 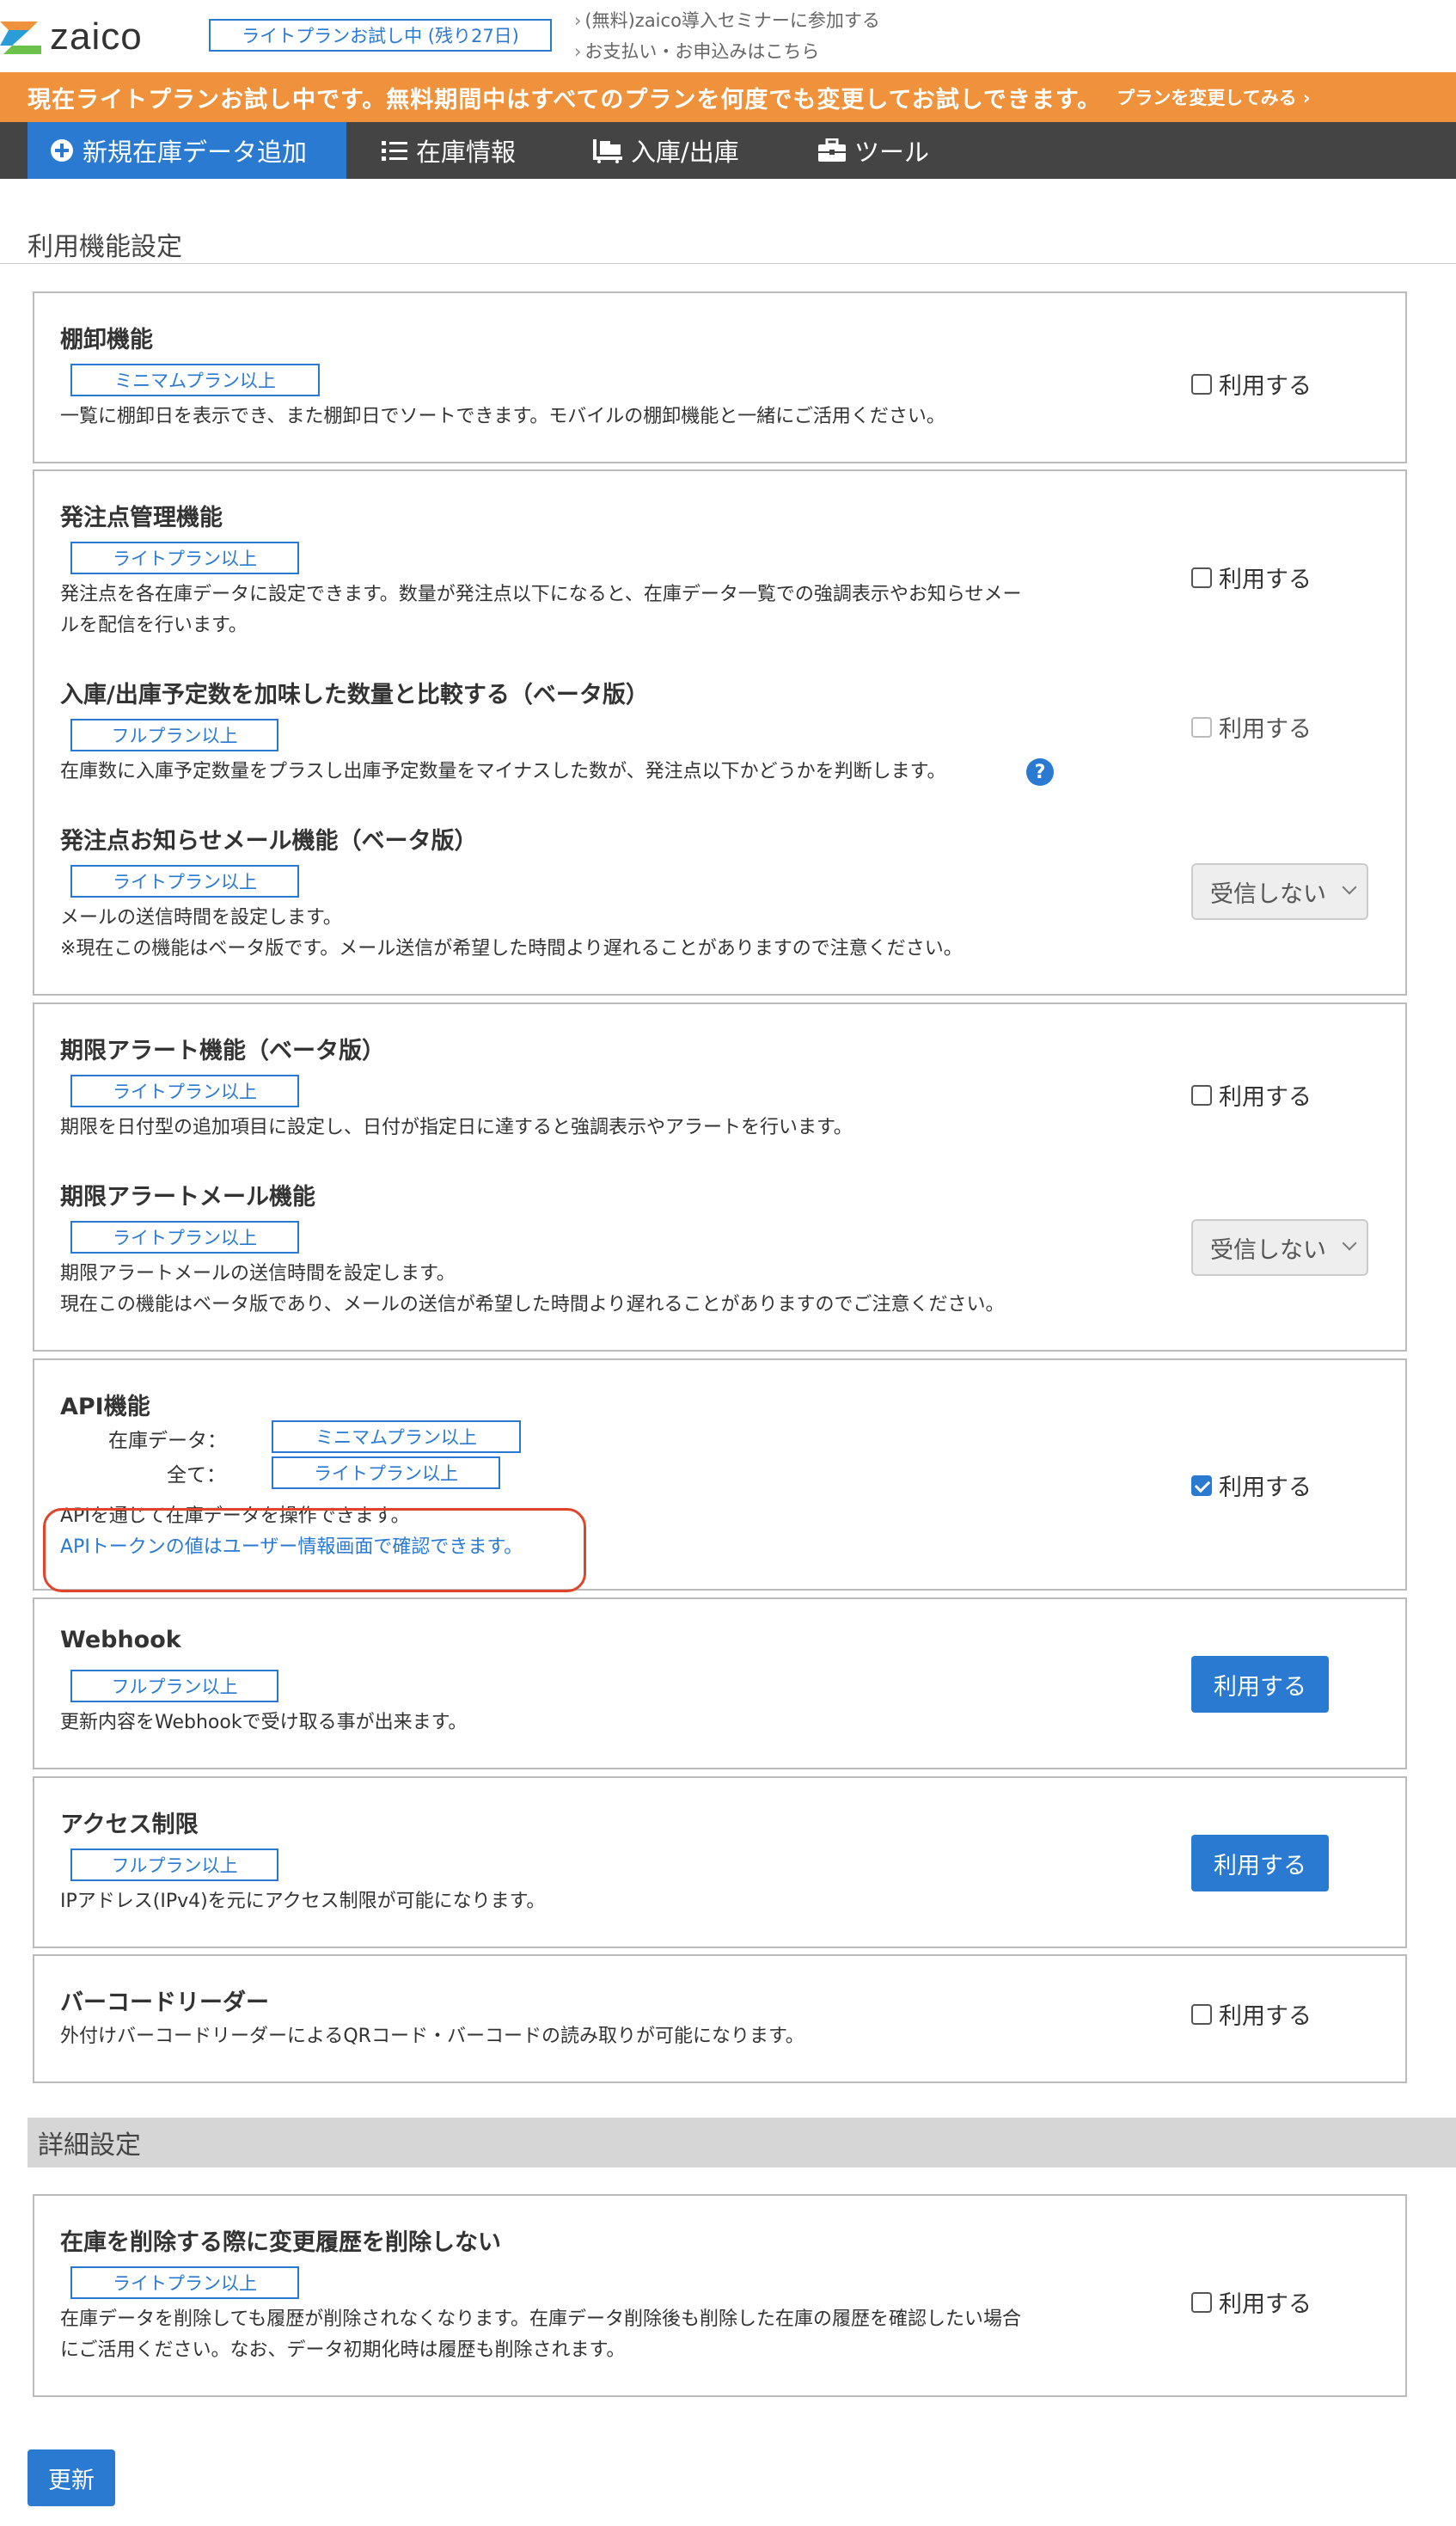 What do you see at coordinates (105, 247) in the screenshot?
I see `section-title: 利用機能設定` at bounding box center [105, 247].